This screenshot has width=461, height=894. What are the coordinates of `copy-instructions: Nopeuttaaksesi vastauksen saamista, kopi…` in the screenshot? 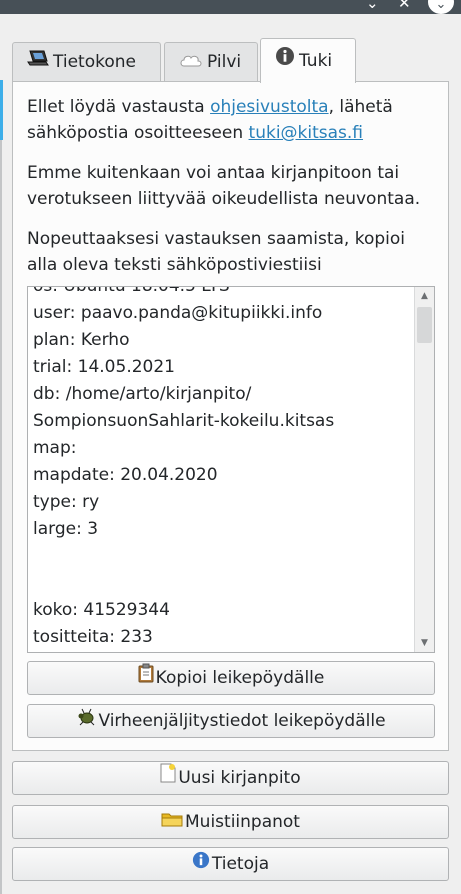 It's located at (216, 252).